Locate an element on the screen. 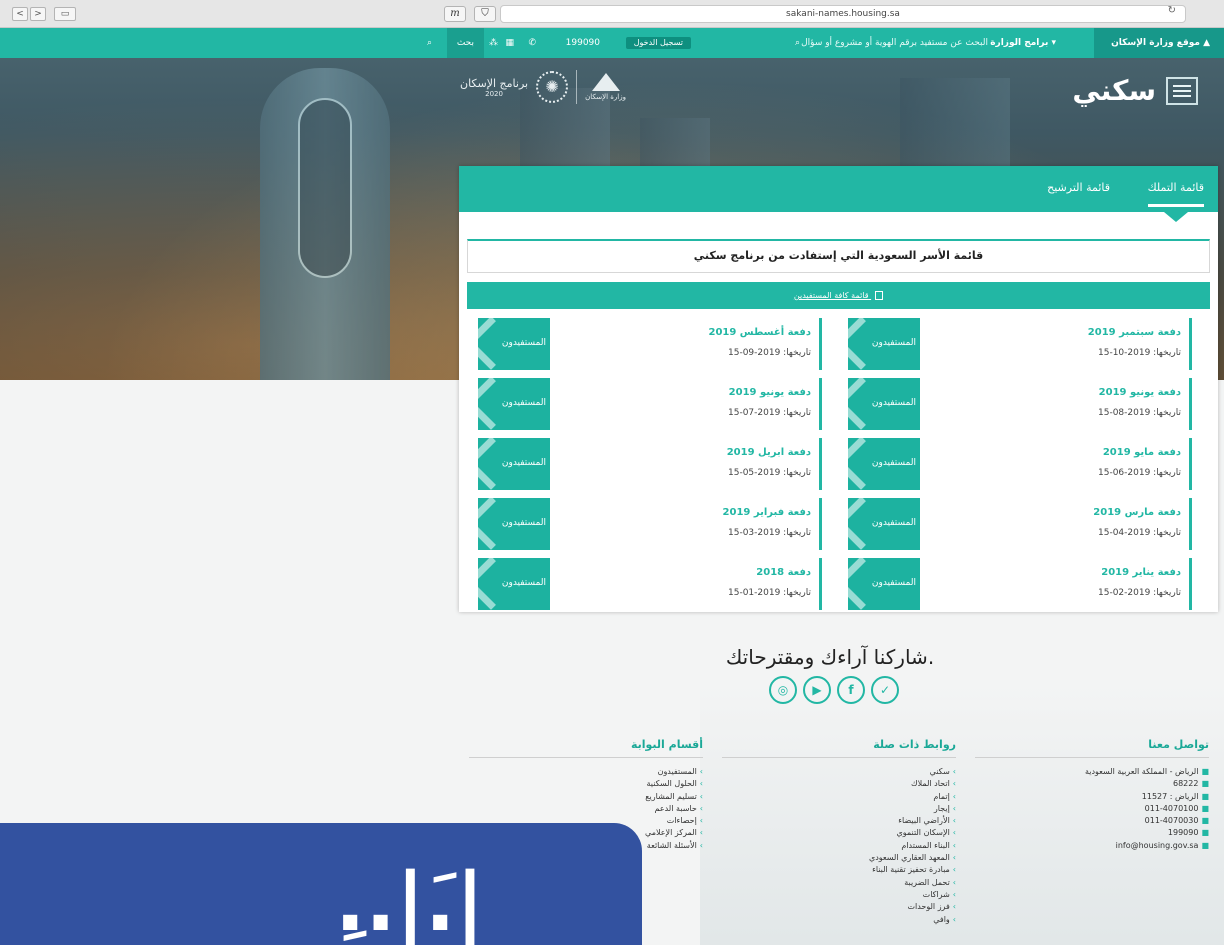  programs-menu: برامج الوزارة ▾ is located at coordinates (1023, 43).